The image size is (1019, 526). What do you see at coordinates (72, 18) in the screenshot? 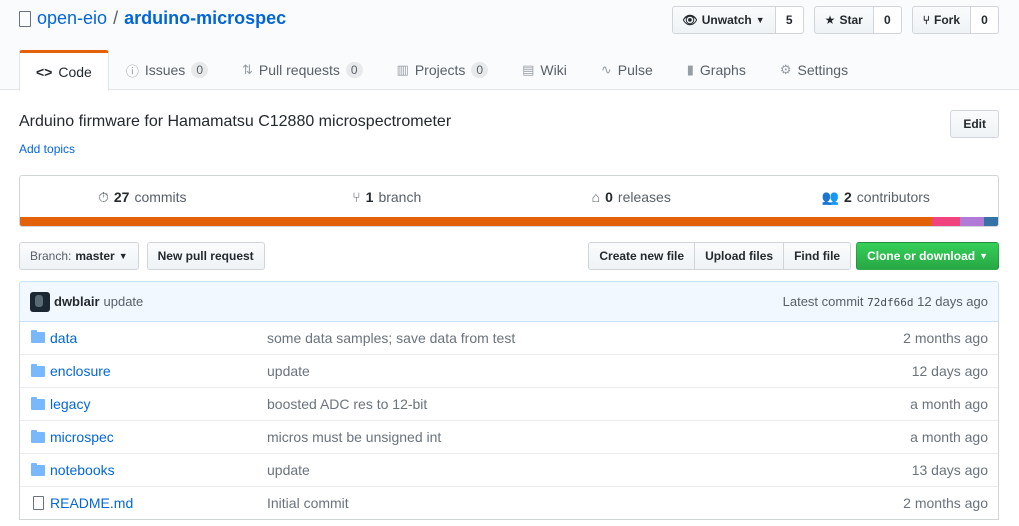
I see `repo-owner-link: open-eio` at bounding box center [72, 18].